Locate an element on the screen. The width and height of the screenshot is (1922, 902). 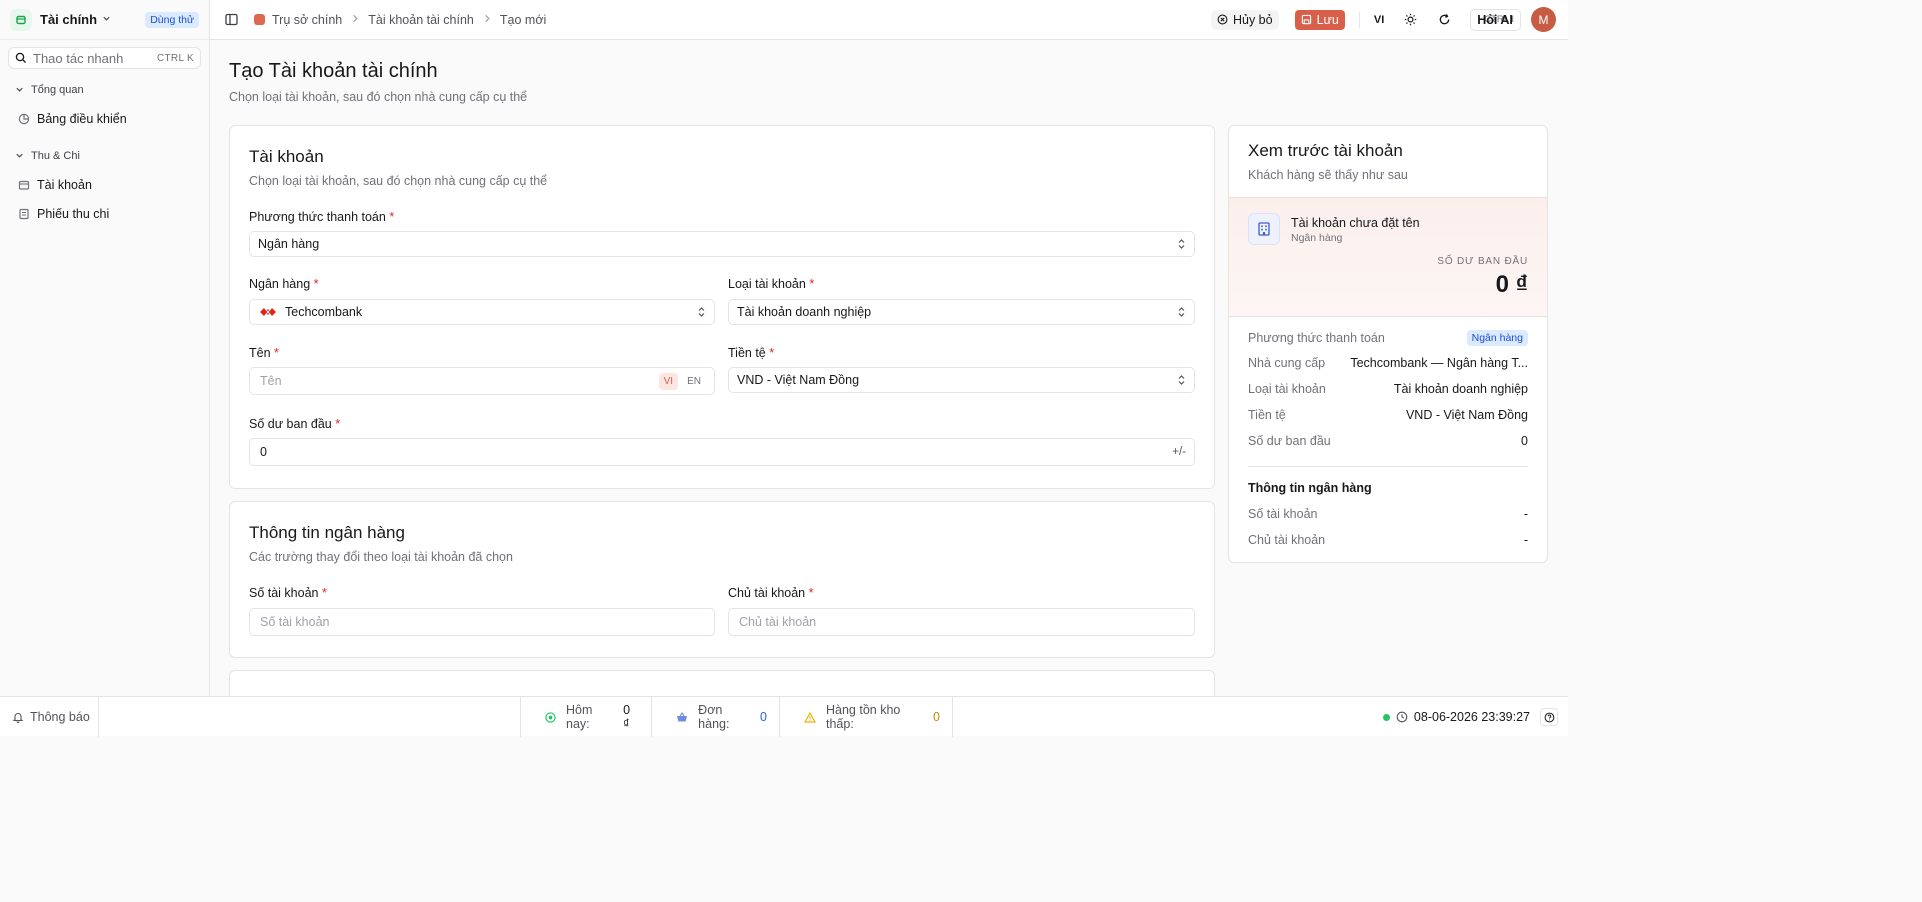
pie-chart-icon is located at coordinates (24, 119).